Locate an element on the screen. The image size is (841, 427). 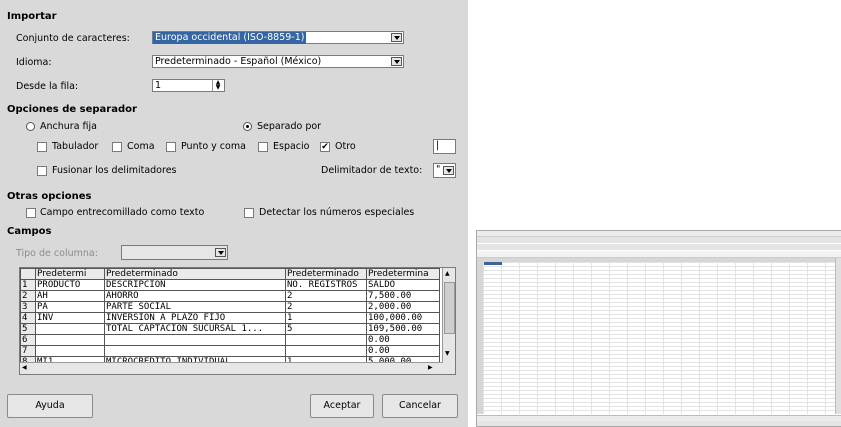
from-row-value: 1 is located at coordinates (158, 85).